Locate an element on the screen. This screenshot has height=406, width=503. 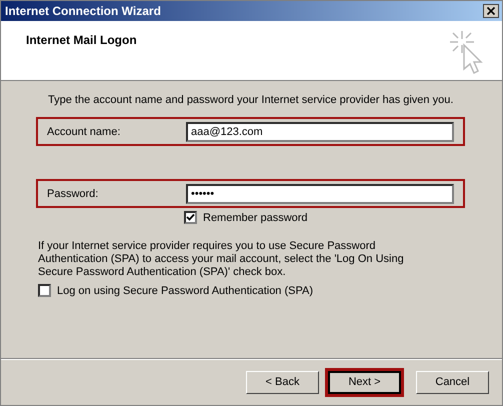
page-title: Internet Mail Logon is located at coordinates (81, 41).